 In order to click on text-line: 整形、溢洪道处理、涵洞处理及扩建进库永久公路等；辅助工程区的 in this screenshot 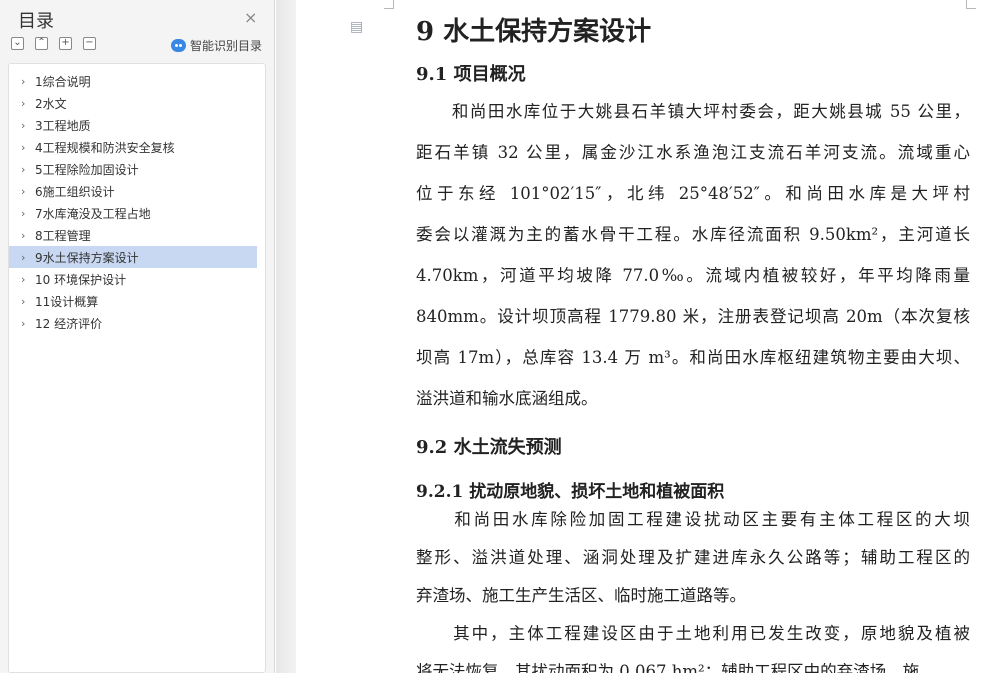, I will do `click(693, 557)`.